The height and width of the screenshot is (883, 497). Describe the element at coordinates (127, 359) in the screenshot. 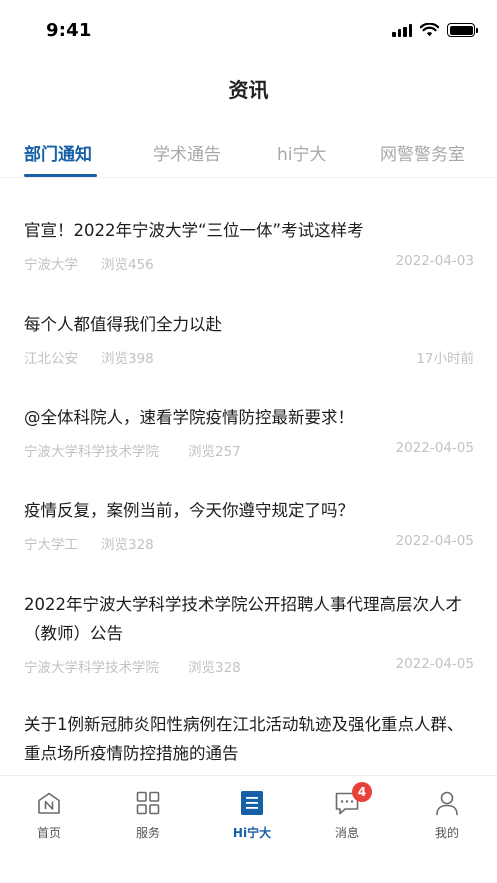

I see `news-views: 浏览398` at that location.